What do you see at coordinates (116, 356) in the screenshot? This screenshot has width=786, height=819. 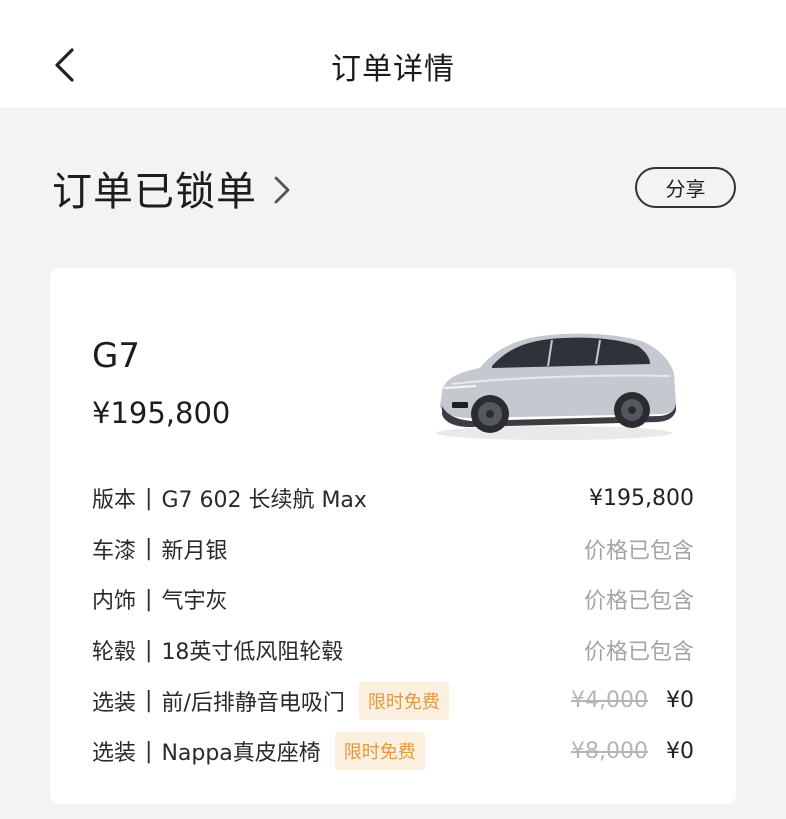 I see `car-model-name: G7` at bounding box center [116, 356].